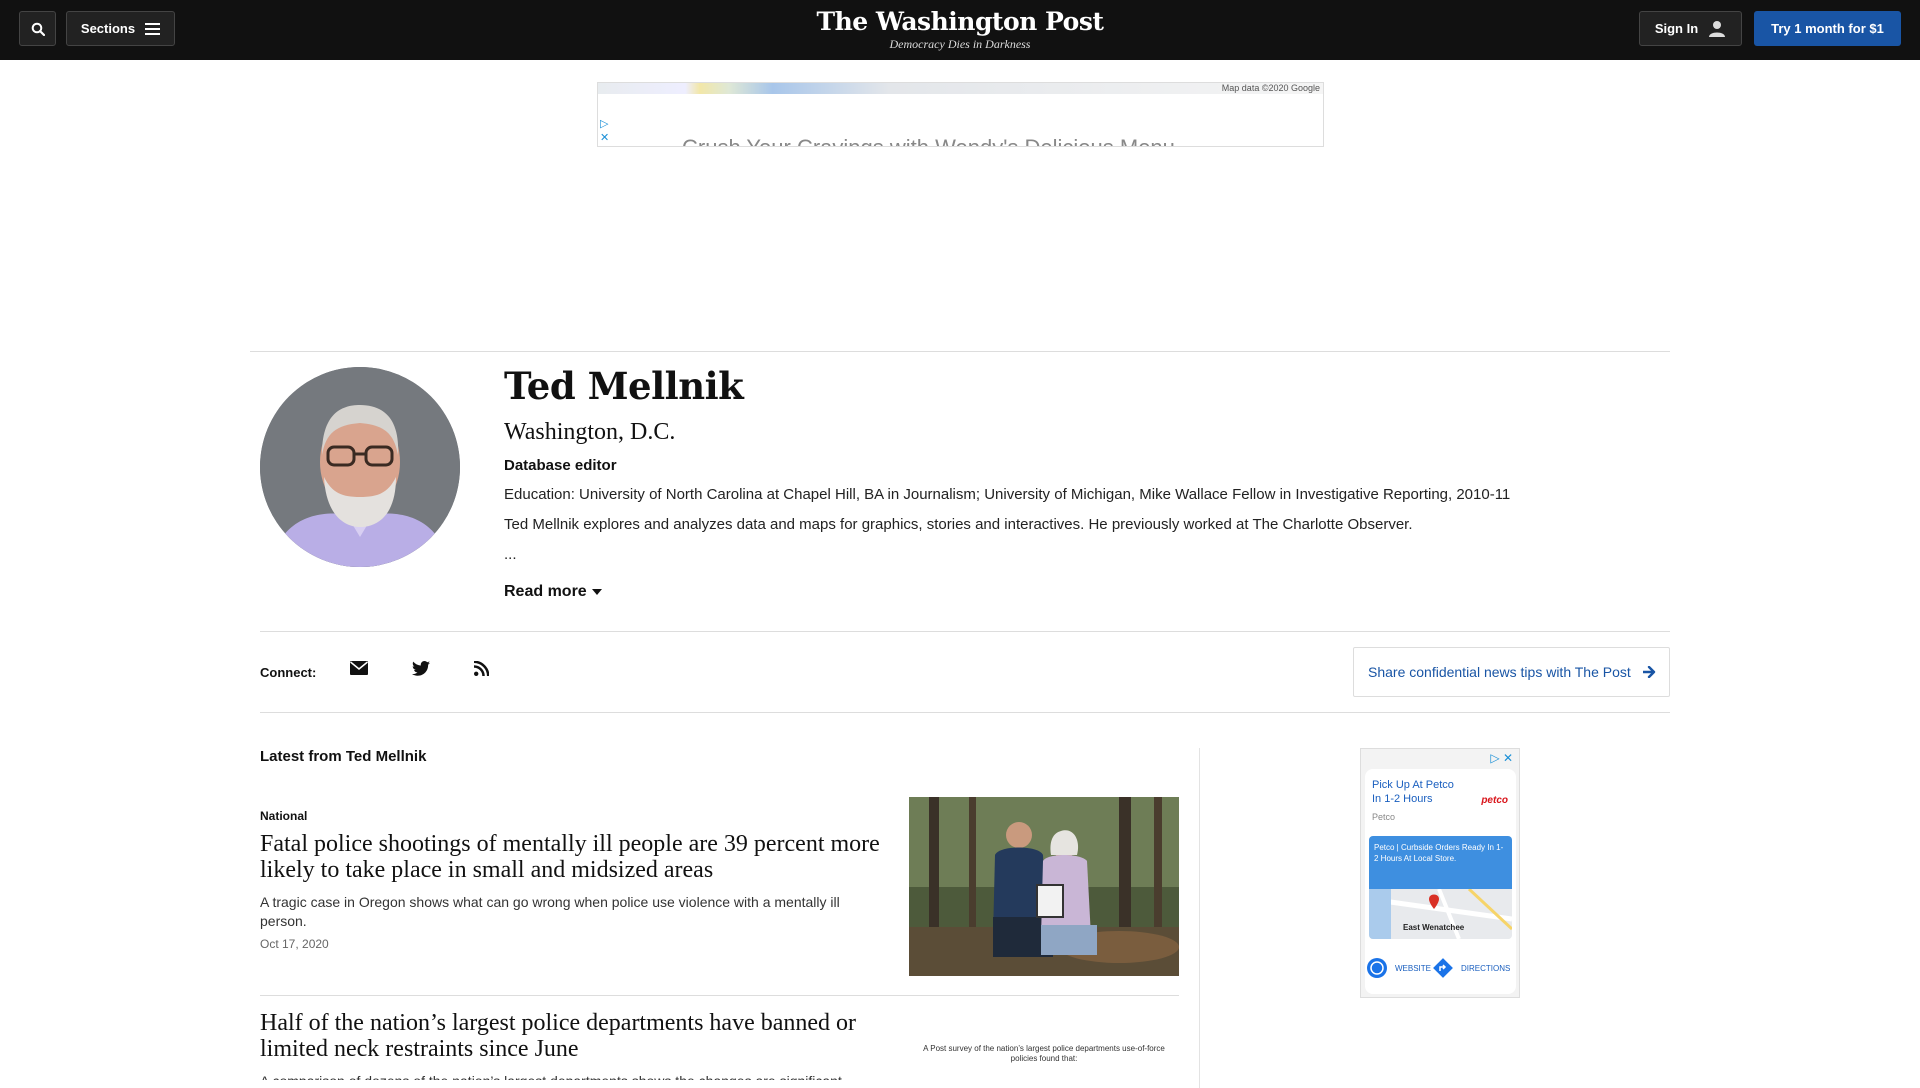 The height and width of the screenshot is (1088, 1920). What do you see at coordinates (1434, 927) in the screenshot?
I see `ad-map-city: East Wenatchee` at bounding box center [1434, 927].